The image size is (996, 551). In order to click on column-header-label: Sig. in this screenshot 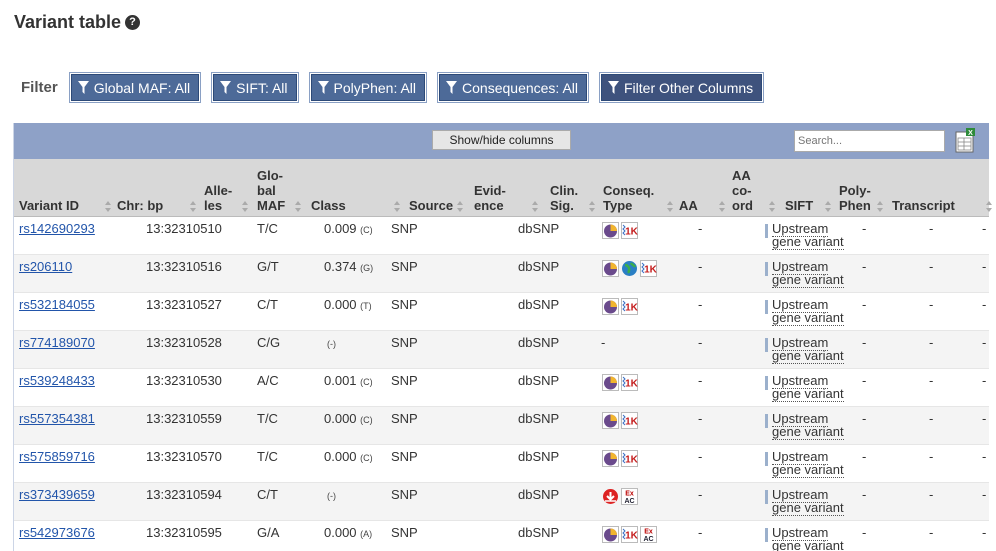, I will do `click(562, 205)`.